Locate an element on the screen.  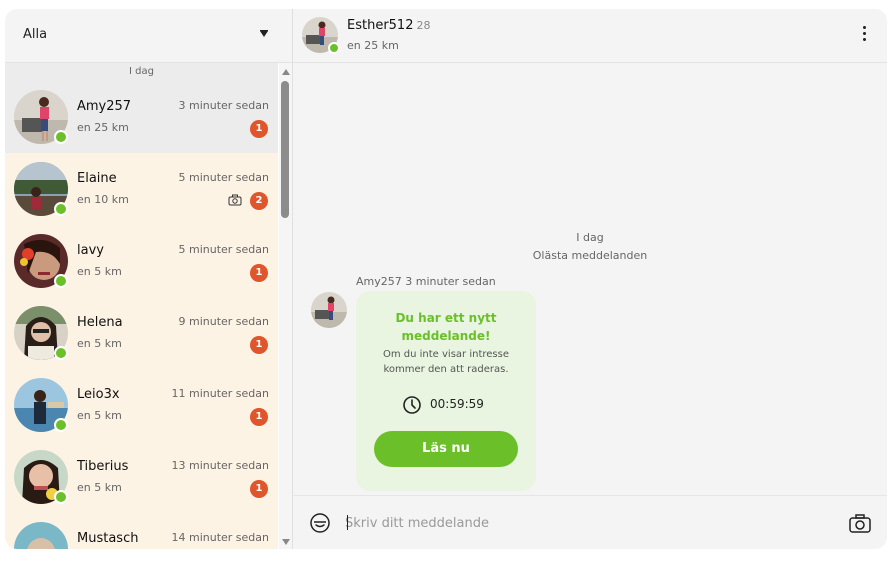
chat-contact-username: Esther512 is located at coordinates (380, 25).